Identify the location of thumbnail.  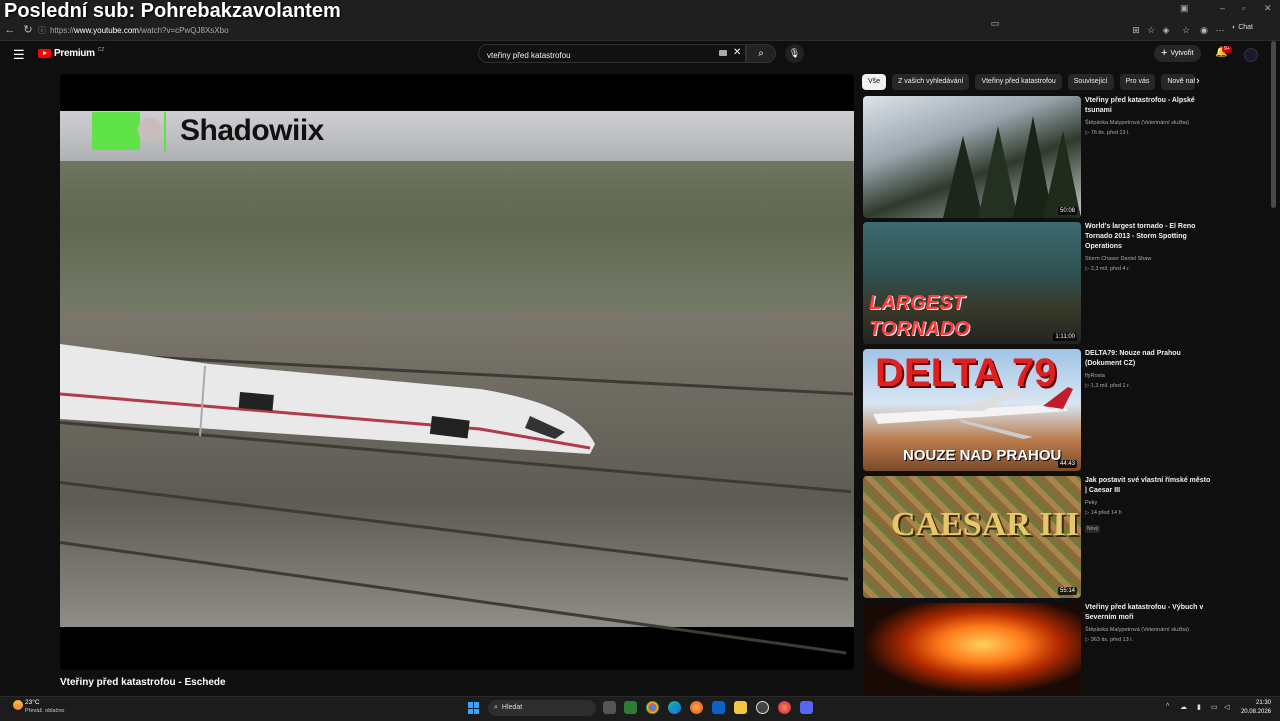
(972, 649).